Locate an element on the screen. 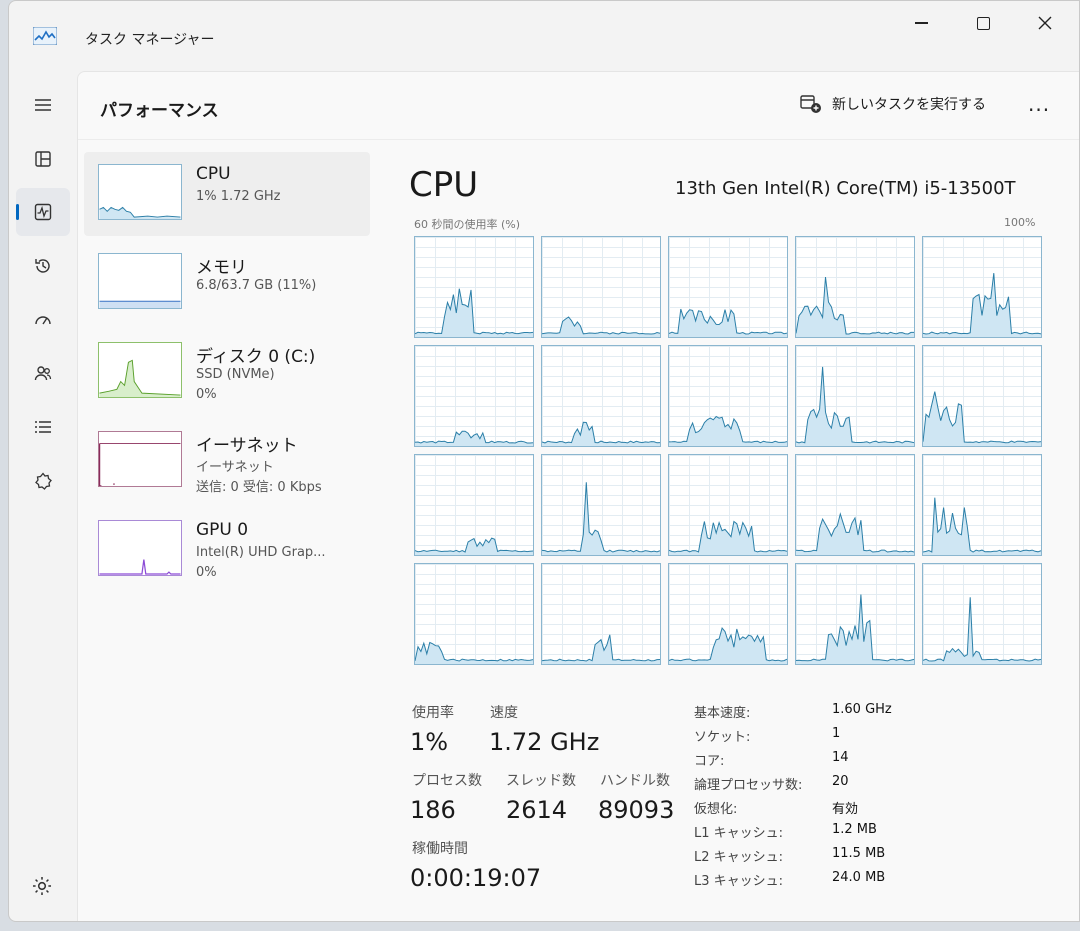 The image size is (1080, 931). cpu-thumbnail-graph is located at coordinates (140, 192).